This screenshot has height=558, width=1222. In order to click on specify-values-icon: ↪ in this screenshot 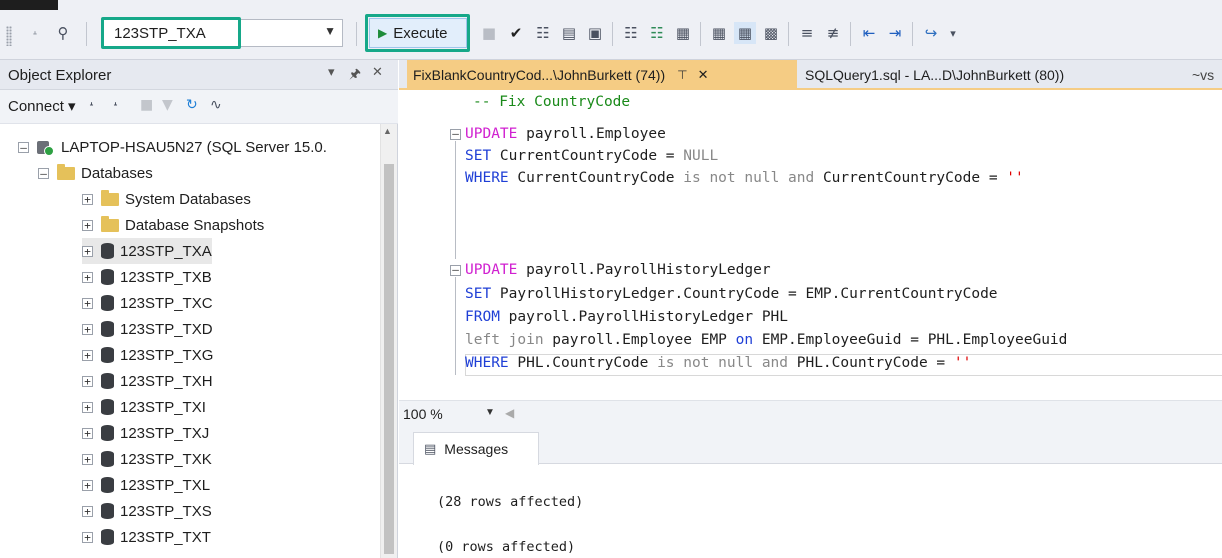, I will do `click(931, 33)`.